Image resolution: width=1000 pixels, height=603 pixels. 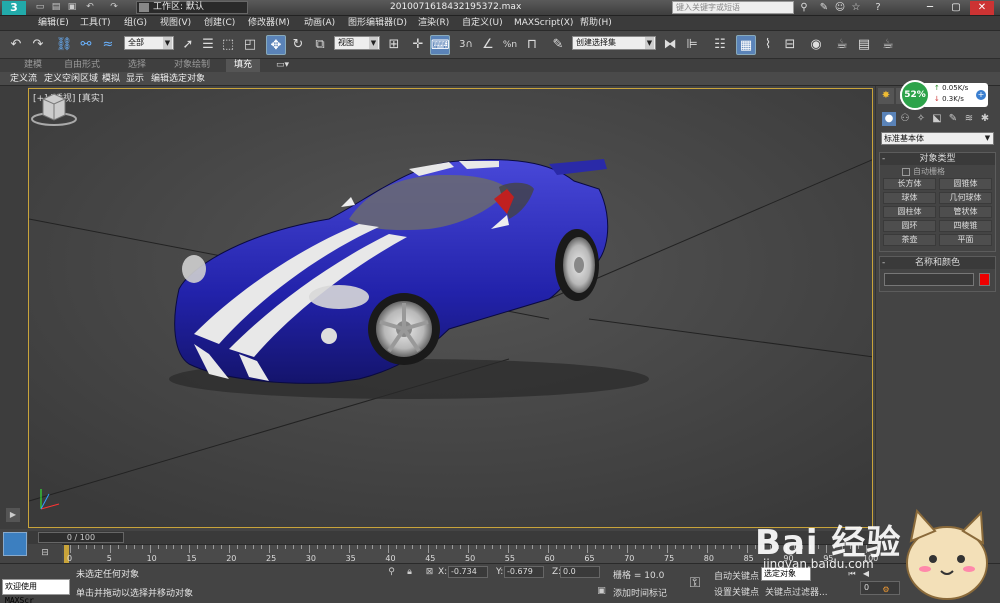 What do you see at coordinates (930, 8) in the screenshot?
I see `minimize-button: ─` at bounding box center [930, 8].